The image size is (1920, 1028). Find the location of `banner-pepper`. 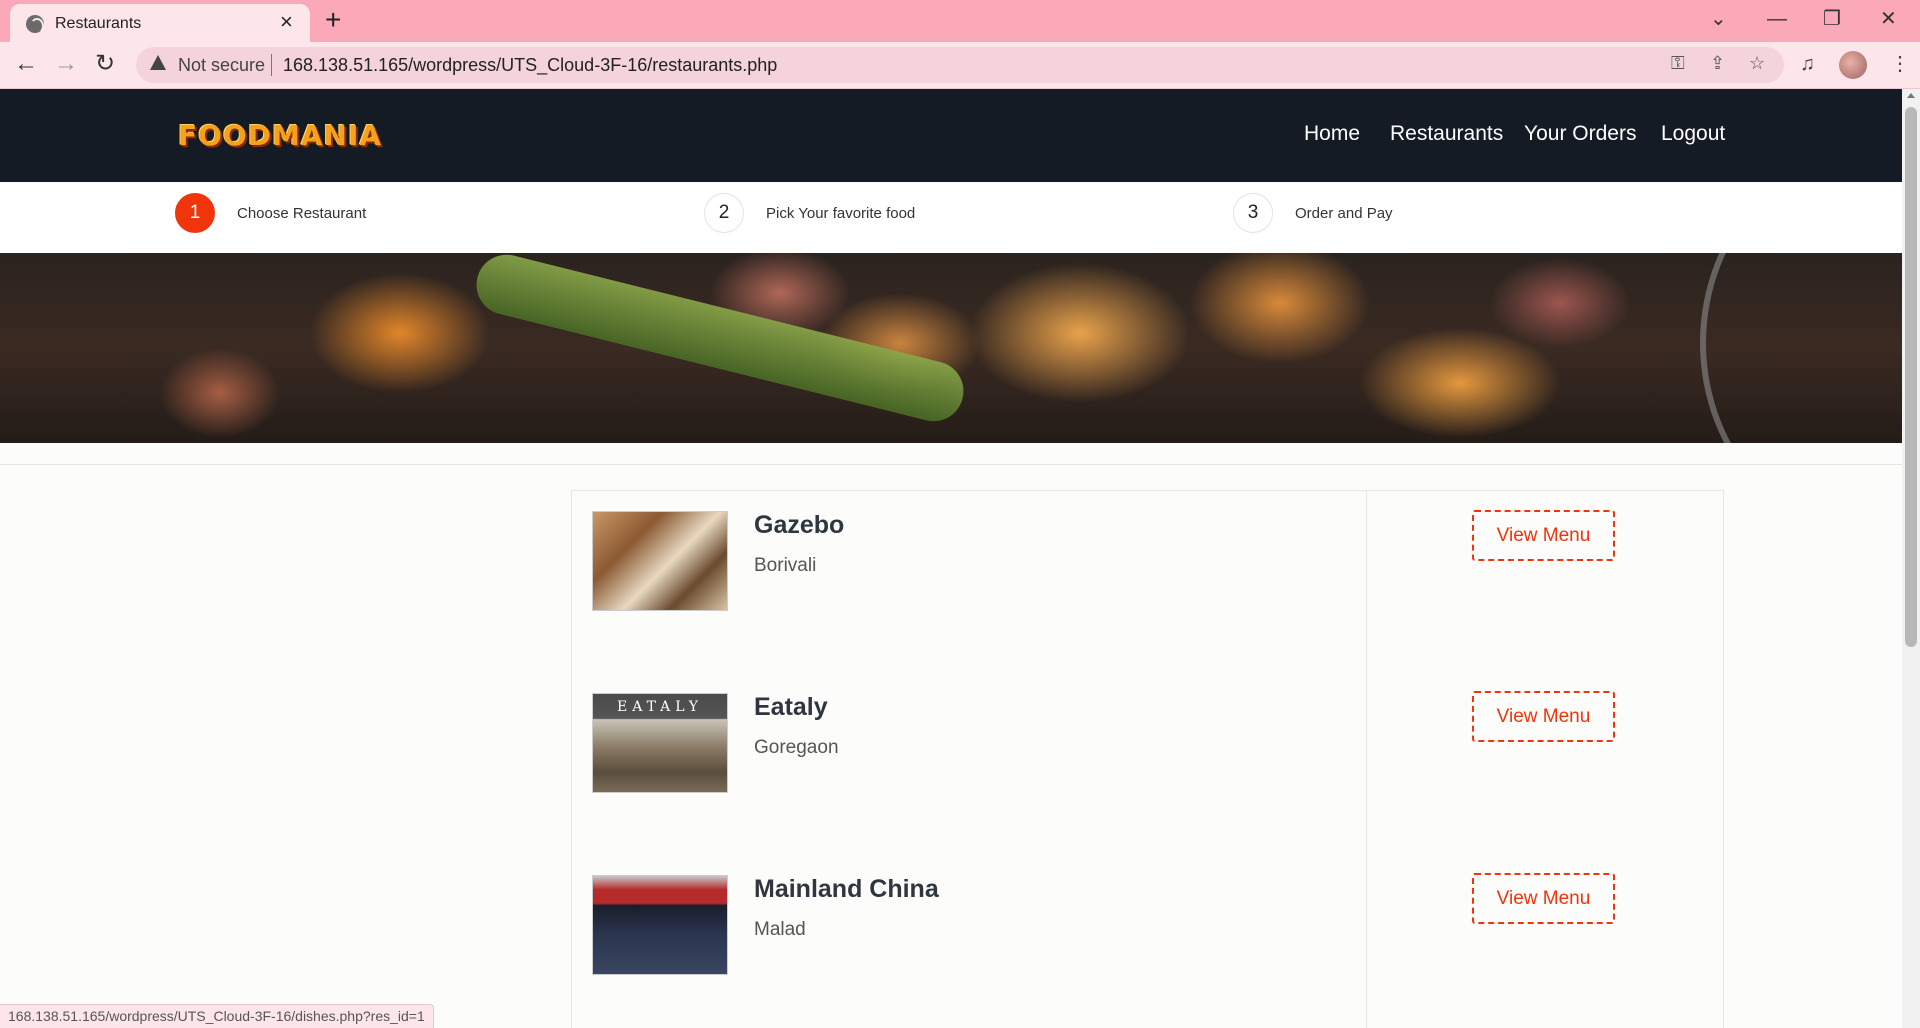

banner-pepper is located at coordinates (720, 340).